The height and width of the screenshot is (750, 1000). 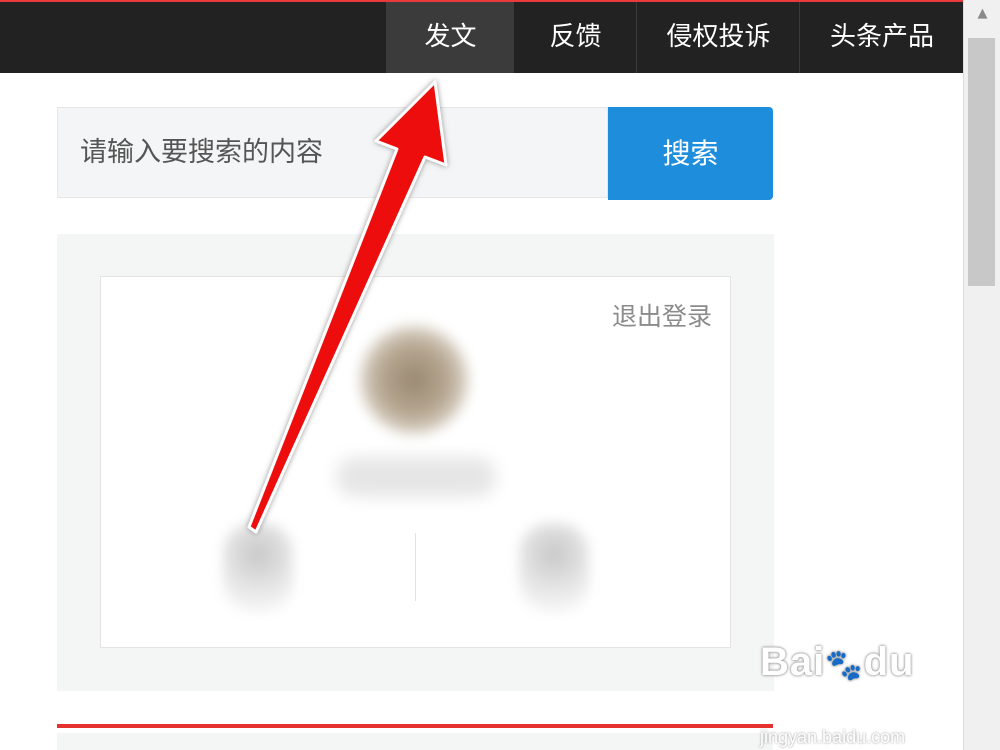 What do you see at coordinates (347, 307) in the screenshot?
I see `red-annotation-arrow-icon` at bounding box center [347, 307].